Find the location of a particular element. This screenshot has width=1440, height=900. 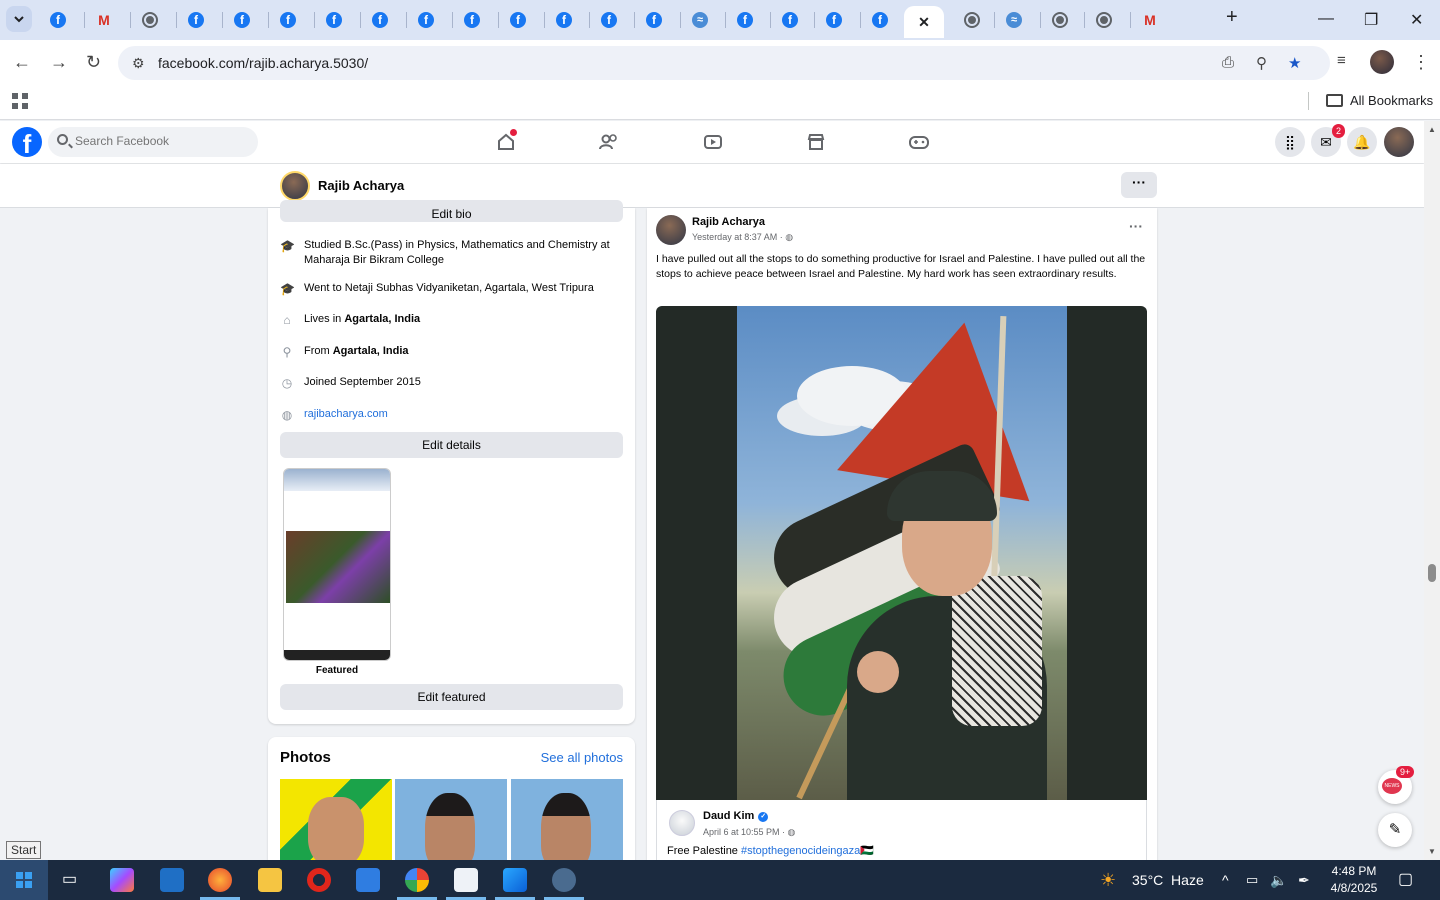

all-bookmarks-label: All Bookmarks is located at coordinates (1391, 100).